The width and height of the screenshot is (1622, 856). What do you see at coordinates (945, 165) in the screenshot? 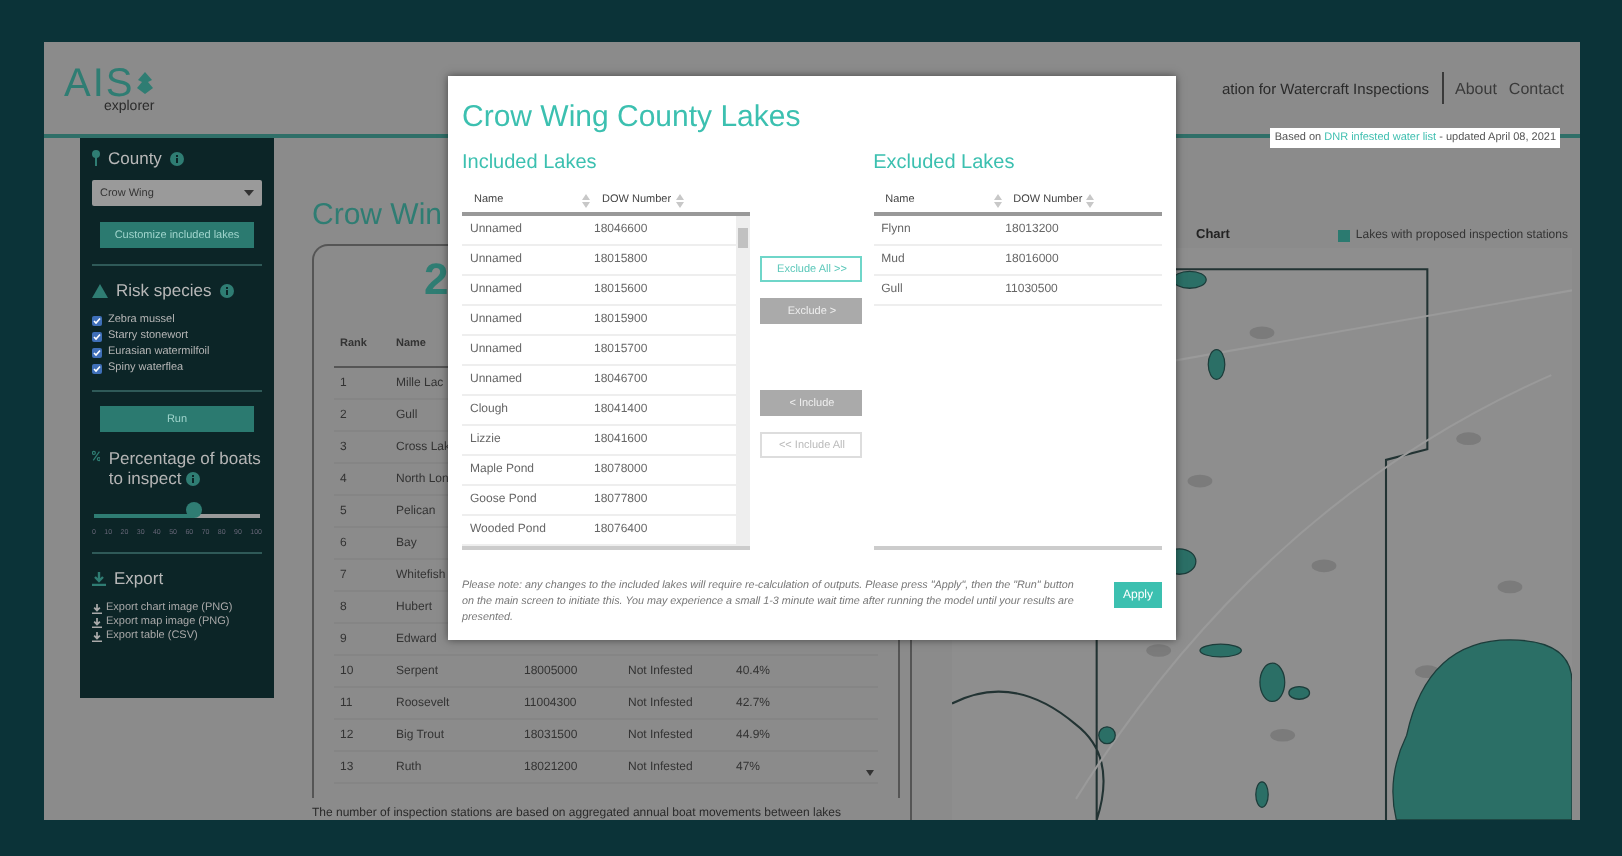
I see `section-title: Excluded Lakes` at bounding box center [945, 165].